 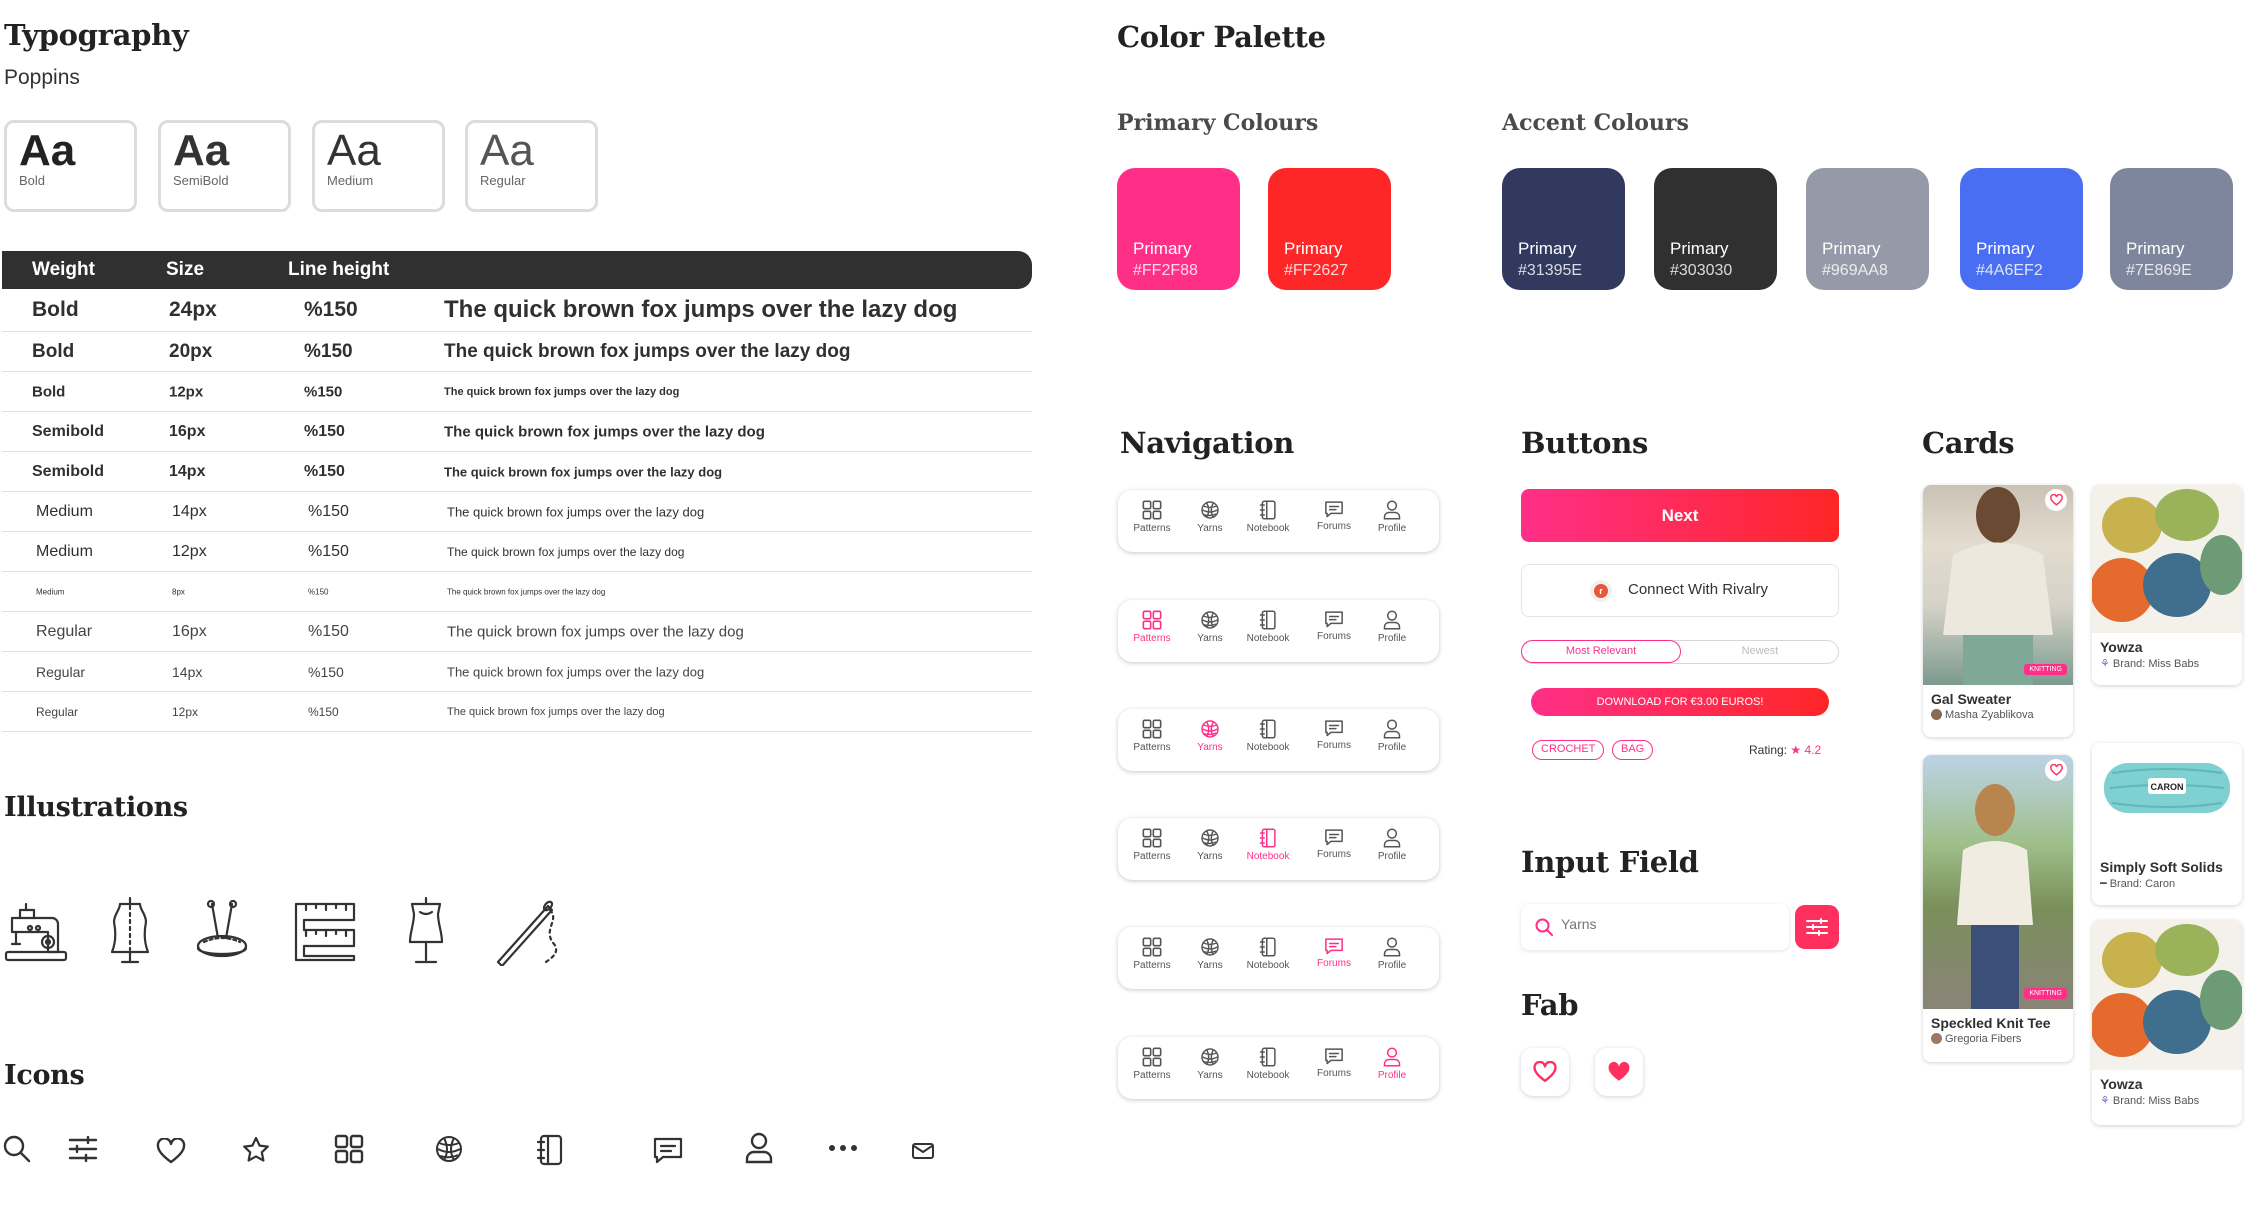 What do you see at coordinates (1680, 590) in the screenshot?
I see `connect-rivalry-button: r Connect With Rivalry` at bounding box center [1680, 590].